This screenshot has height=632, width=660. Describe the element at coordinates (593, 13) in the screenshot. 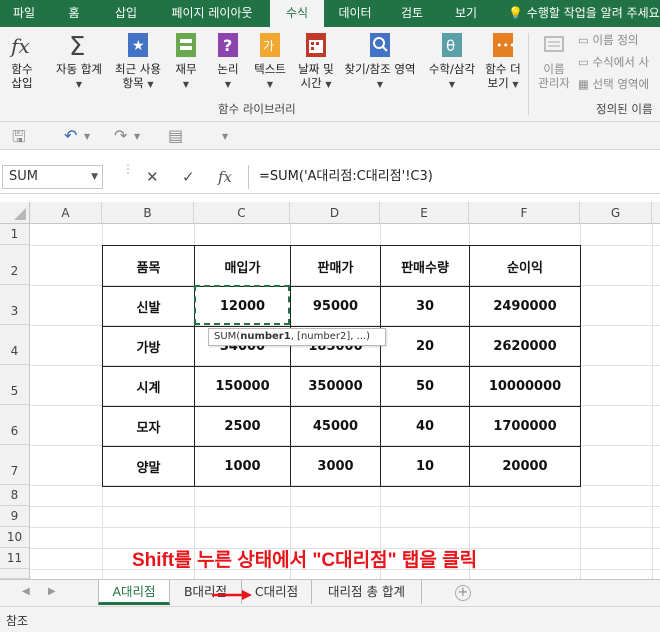

I see `tell-me-text: 수행할 작업을 알려 주세요` at that location.